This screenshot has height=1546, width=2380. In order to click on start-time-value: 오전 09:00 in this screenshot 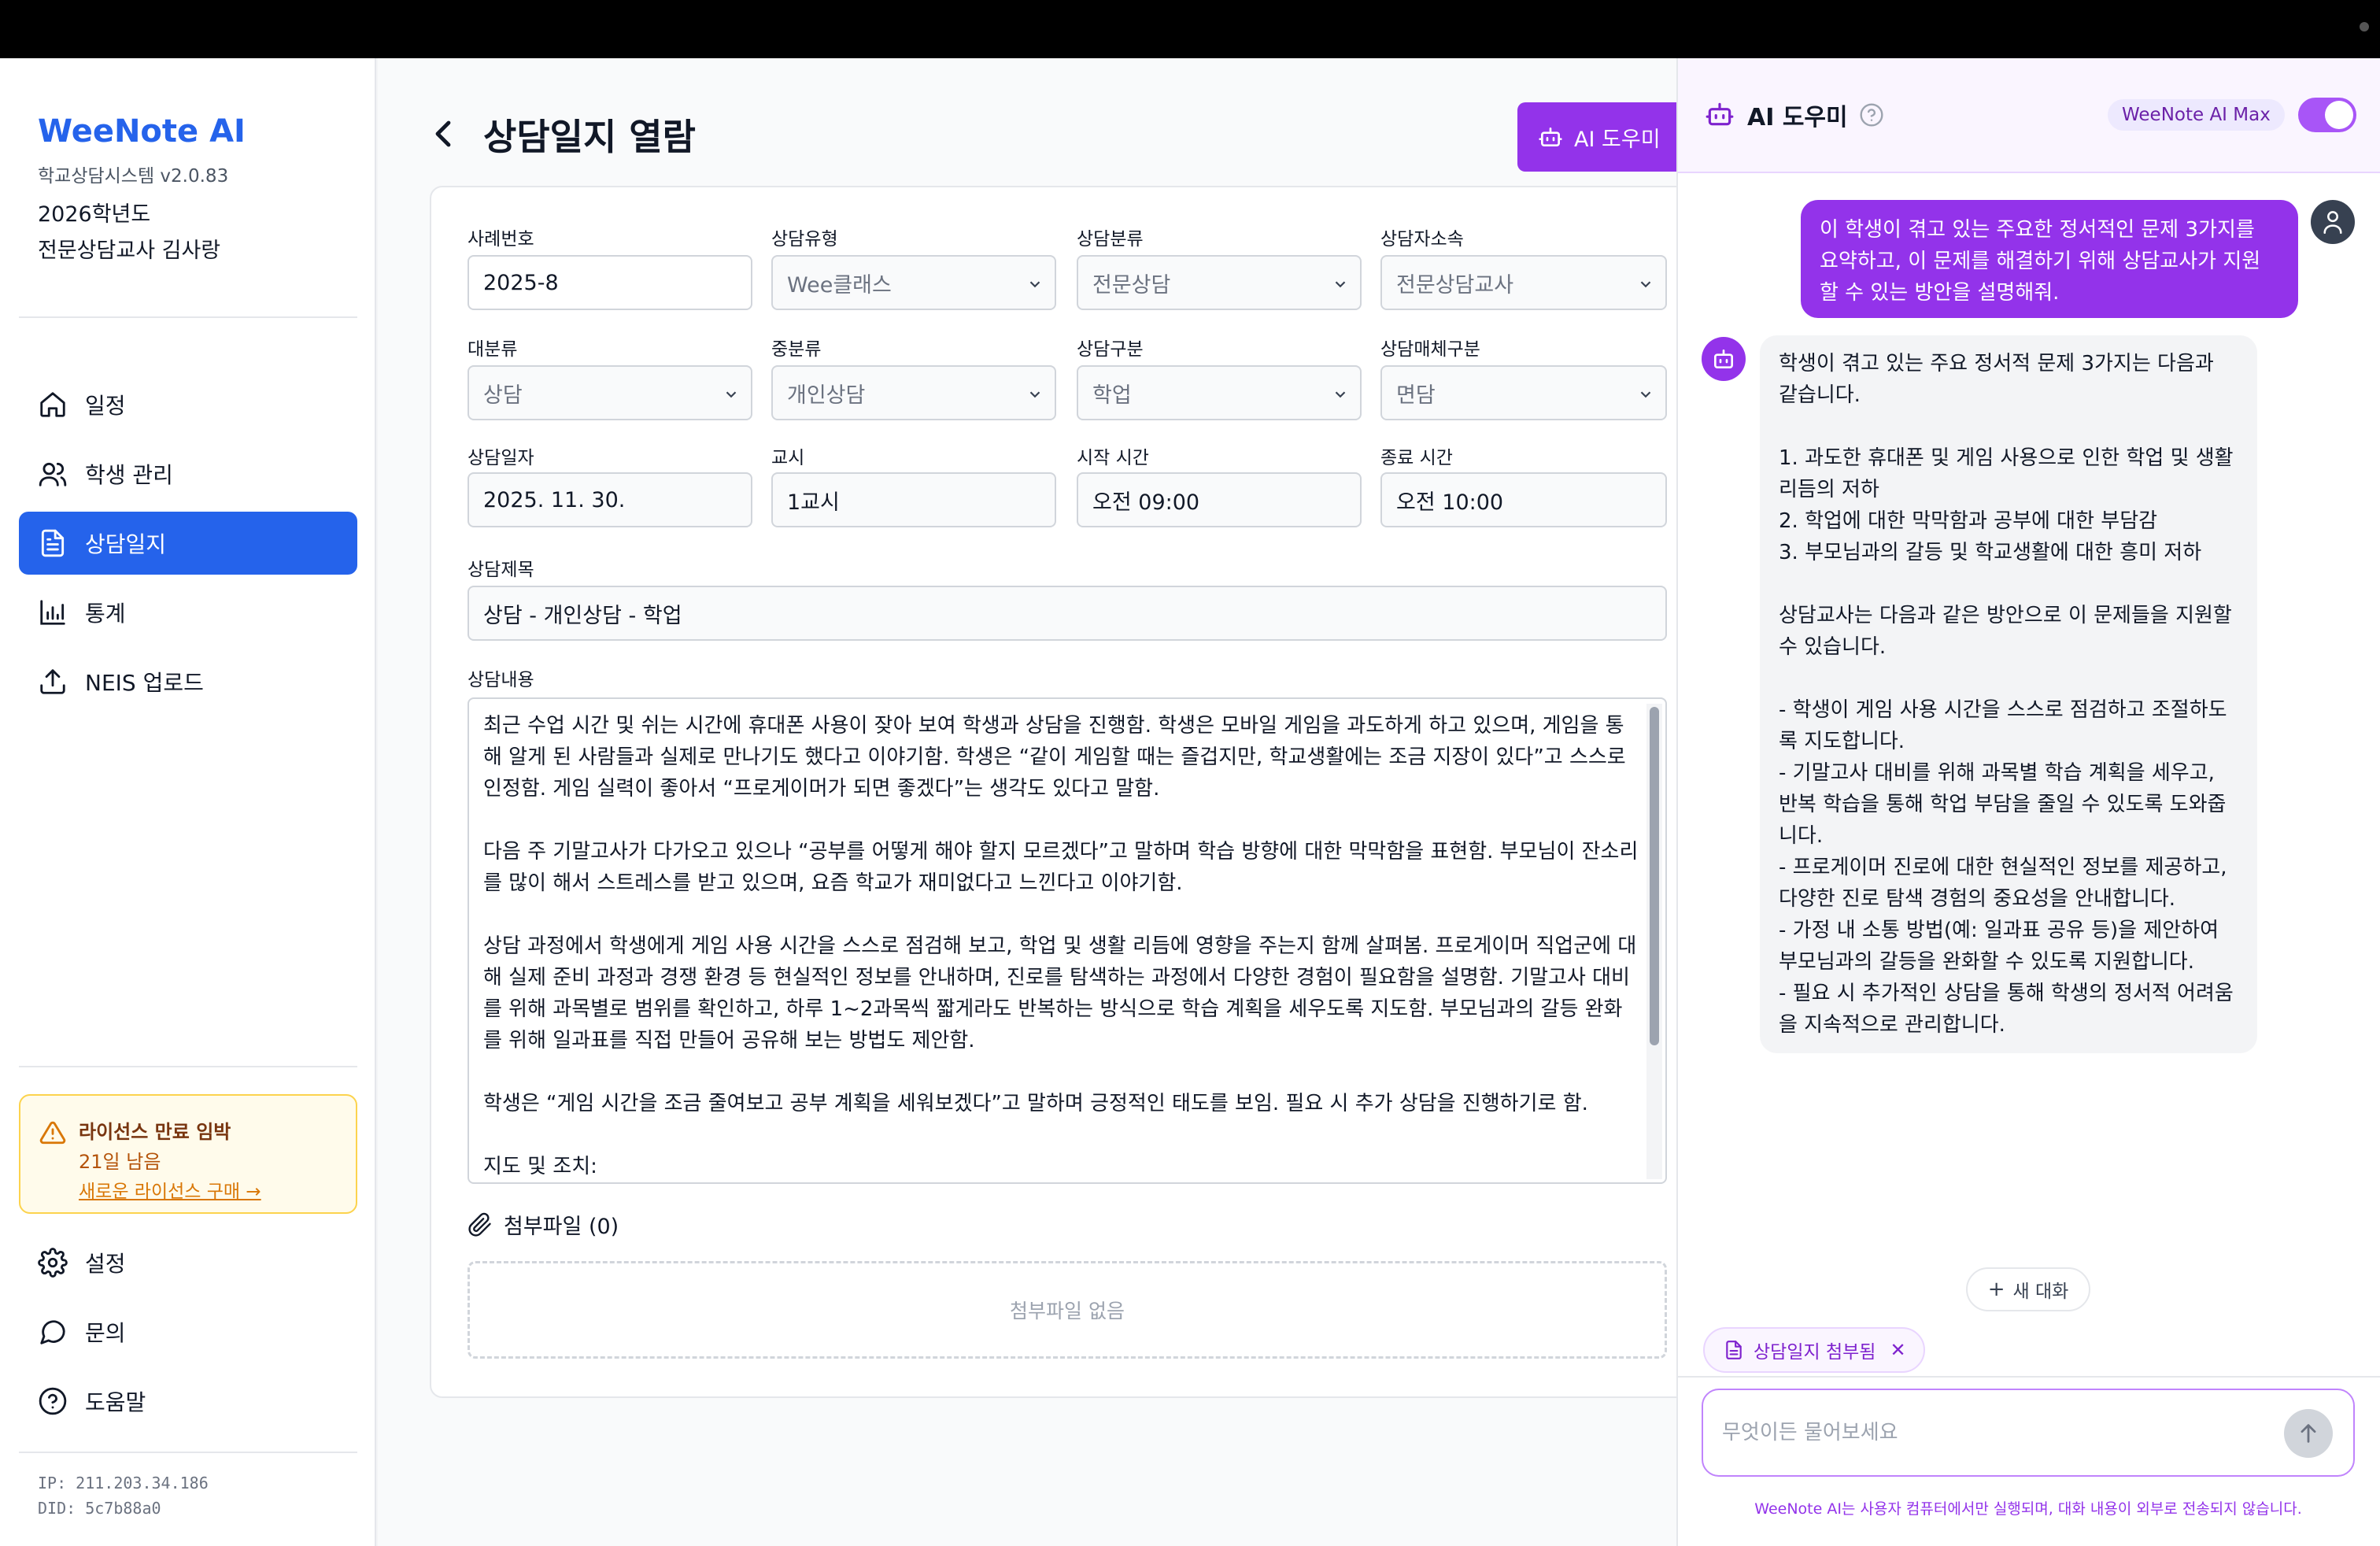, I will do `click(1146, 503)`.